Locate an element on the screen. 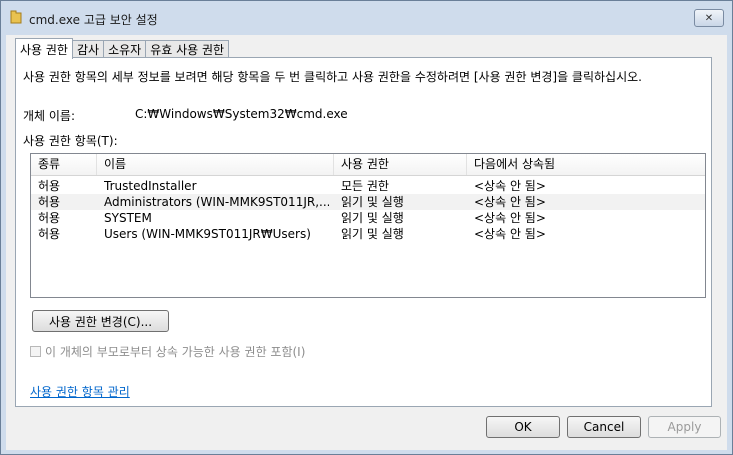 This screenshot has width=733, height=455. object-name-value: C:₩Windows₩System32₩cmd.exe is located at coordinates (241, 114).